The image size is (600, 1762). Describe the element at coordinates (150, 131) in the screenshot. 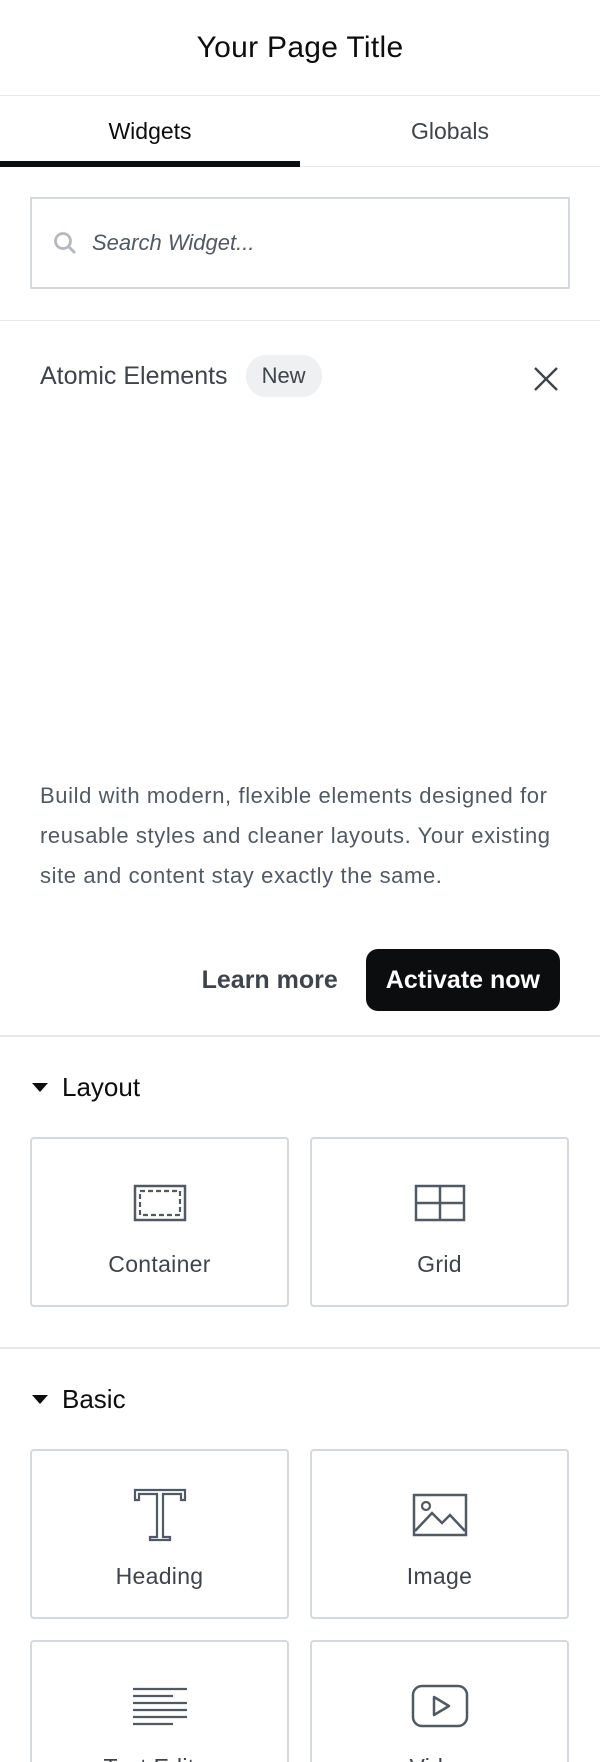

I see `tab-widgets: Widgets` at that location.